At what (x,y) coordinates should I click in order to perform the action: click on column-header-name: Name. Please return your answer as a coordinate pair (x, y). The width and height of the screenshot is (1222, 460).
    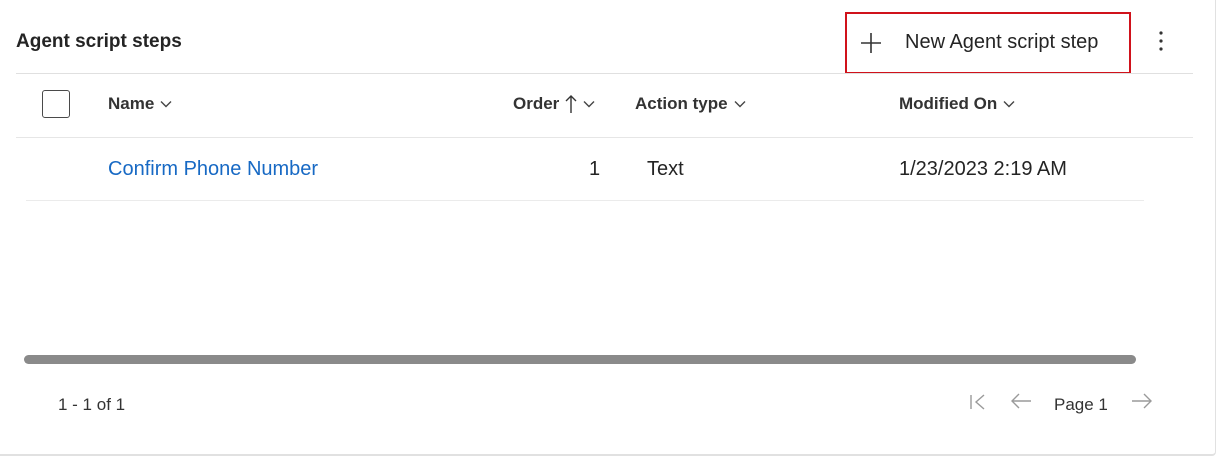
    Looking at the image, I should click on (140, 104).